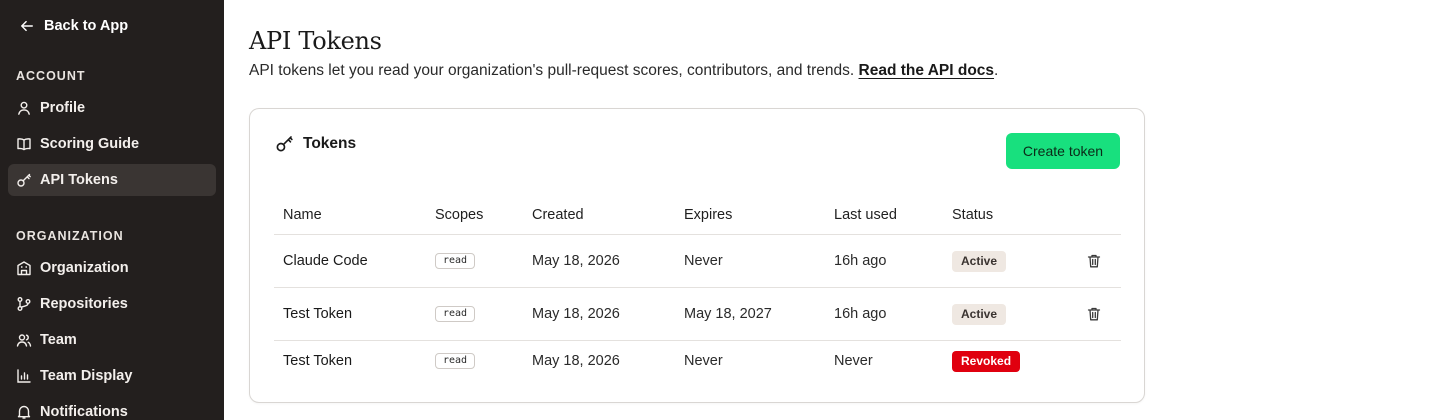  Describe the element at coordinates (63, 108) in the screenshot. I see `sidebar-item-label: Profile` at that location.